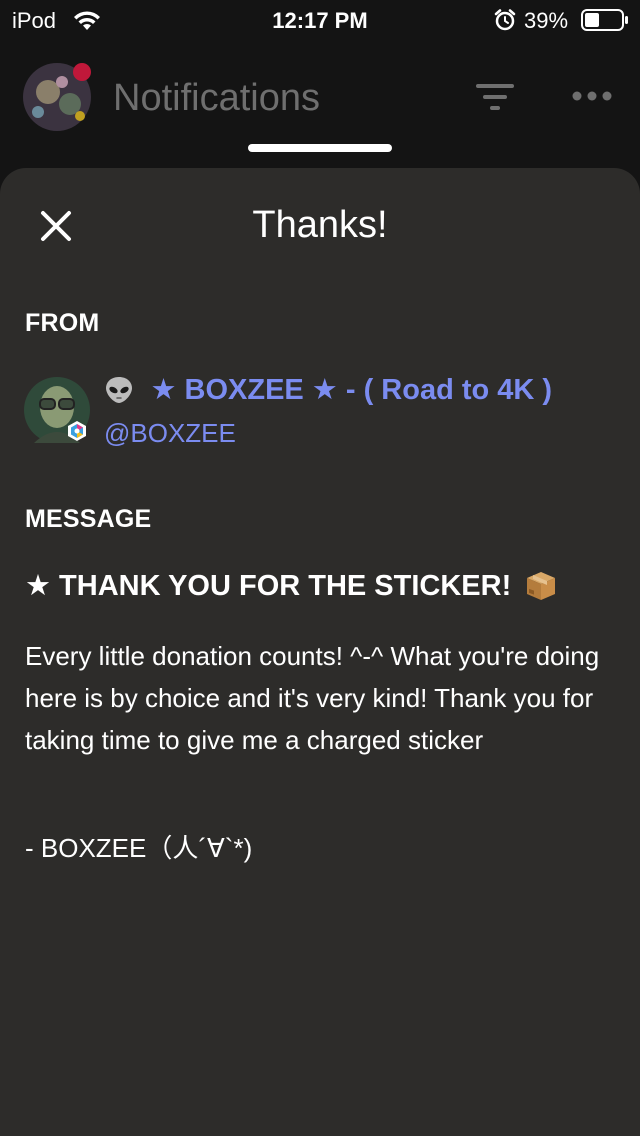 The width and height of the screenshot is (640, 1136). I want to click on package-emoji-icon, so click(540, 586).